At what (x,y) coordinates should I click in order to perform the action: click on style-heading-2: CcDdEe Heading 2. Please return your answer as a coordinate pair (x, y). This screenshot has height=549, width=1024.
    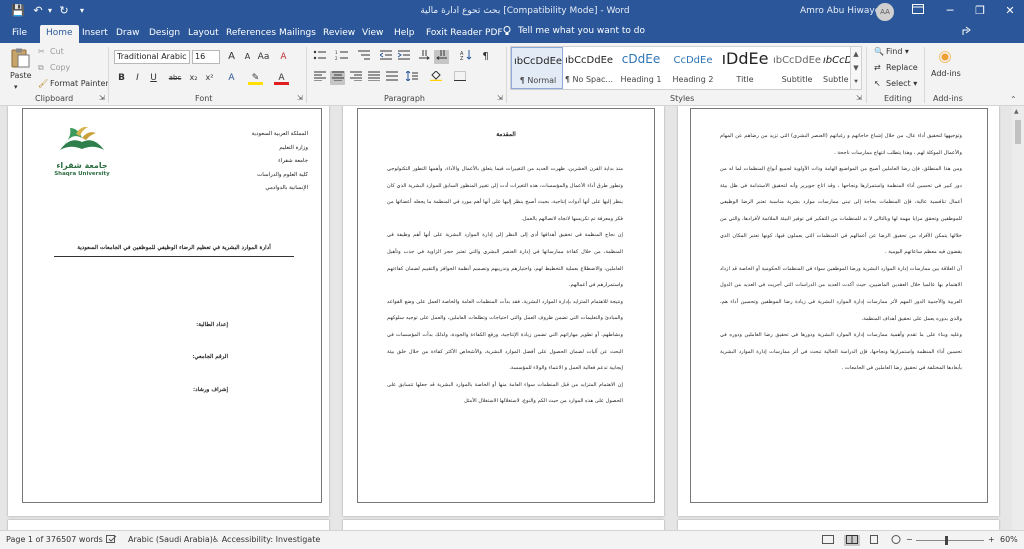
    Looking at the image, I should click on (693, 68).